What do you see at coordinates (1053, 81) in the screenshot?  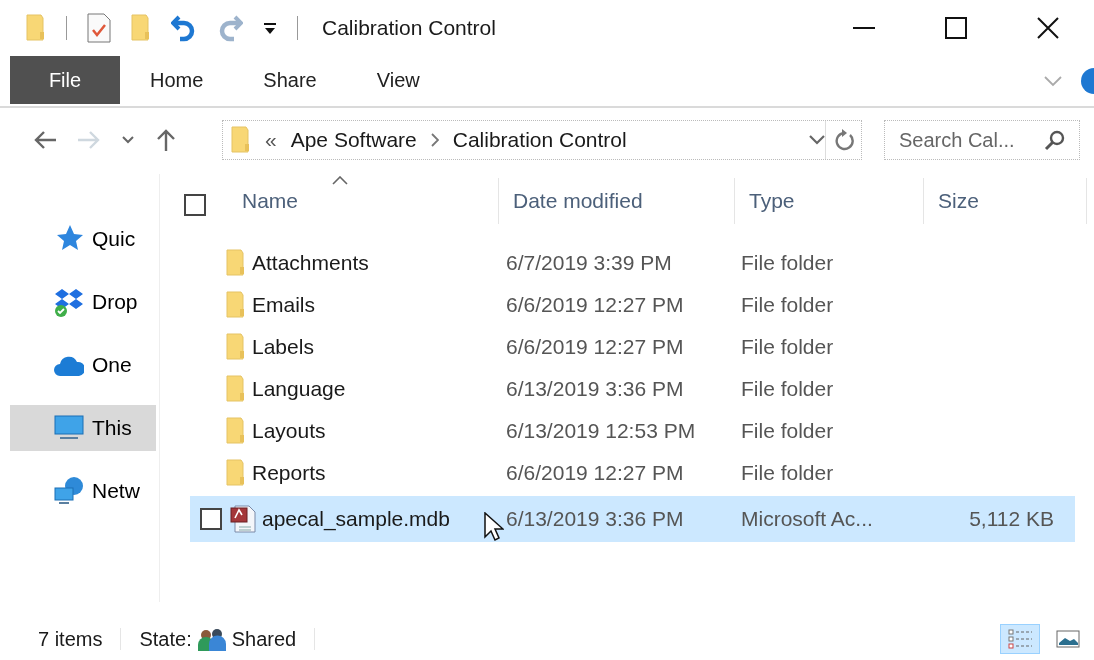 I see `expand-ribbon-icon` at bounding box center [1053, 81].